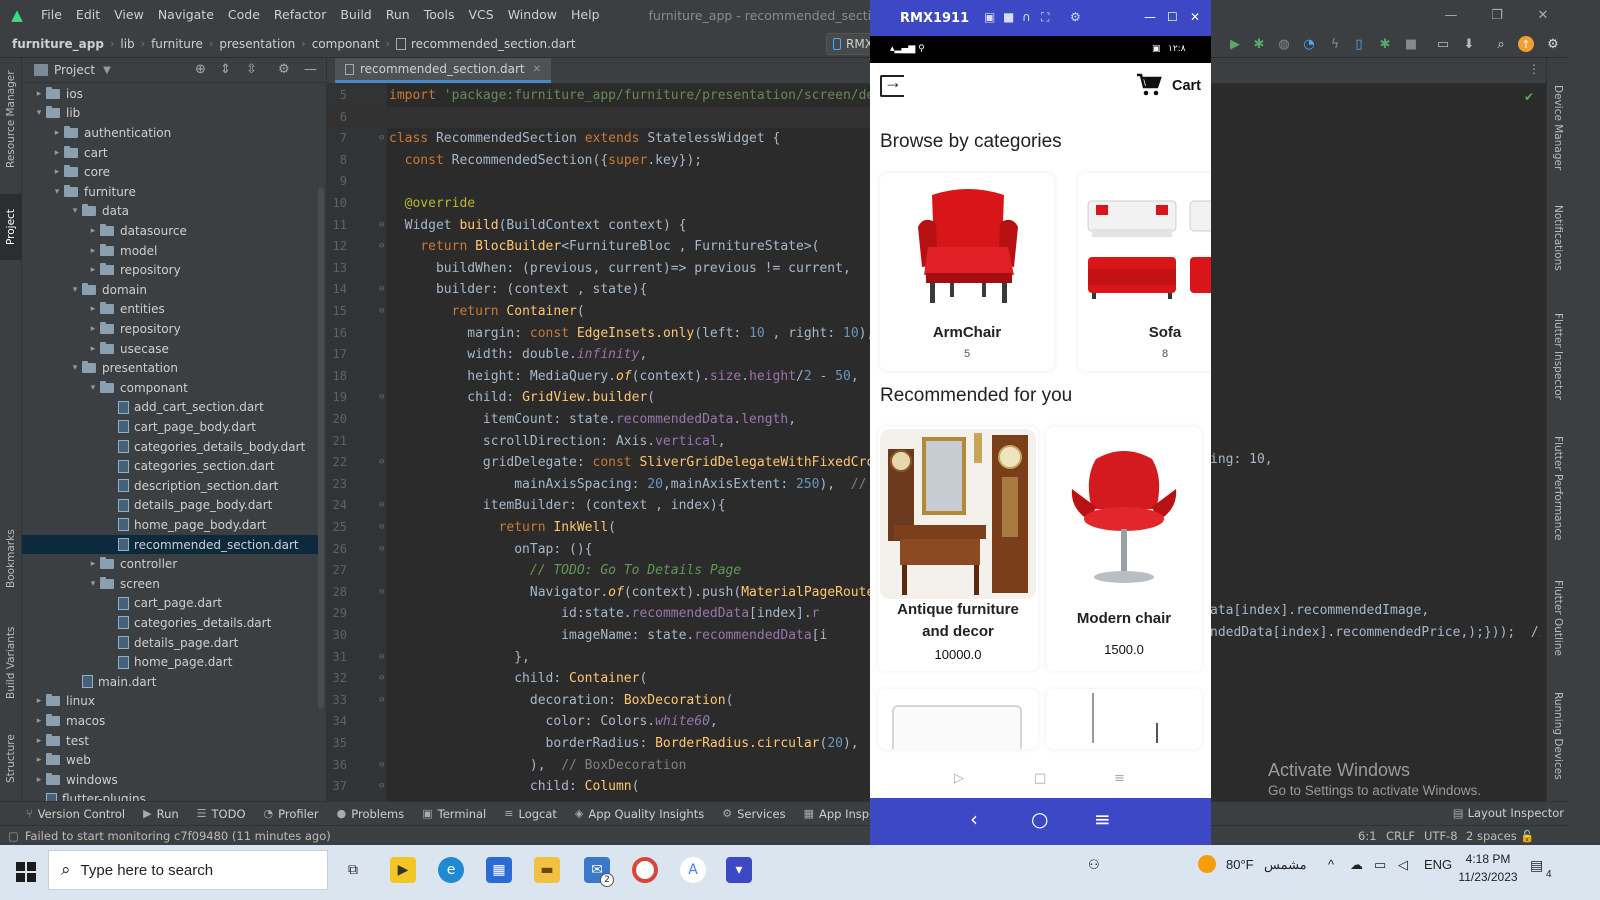 The width and height of the screenshot is (1600, 900). Describe the element at coordinates (1240, 864) in the screenshot. I see `weather-temp: 80°F` at that location.